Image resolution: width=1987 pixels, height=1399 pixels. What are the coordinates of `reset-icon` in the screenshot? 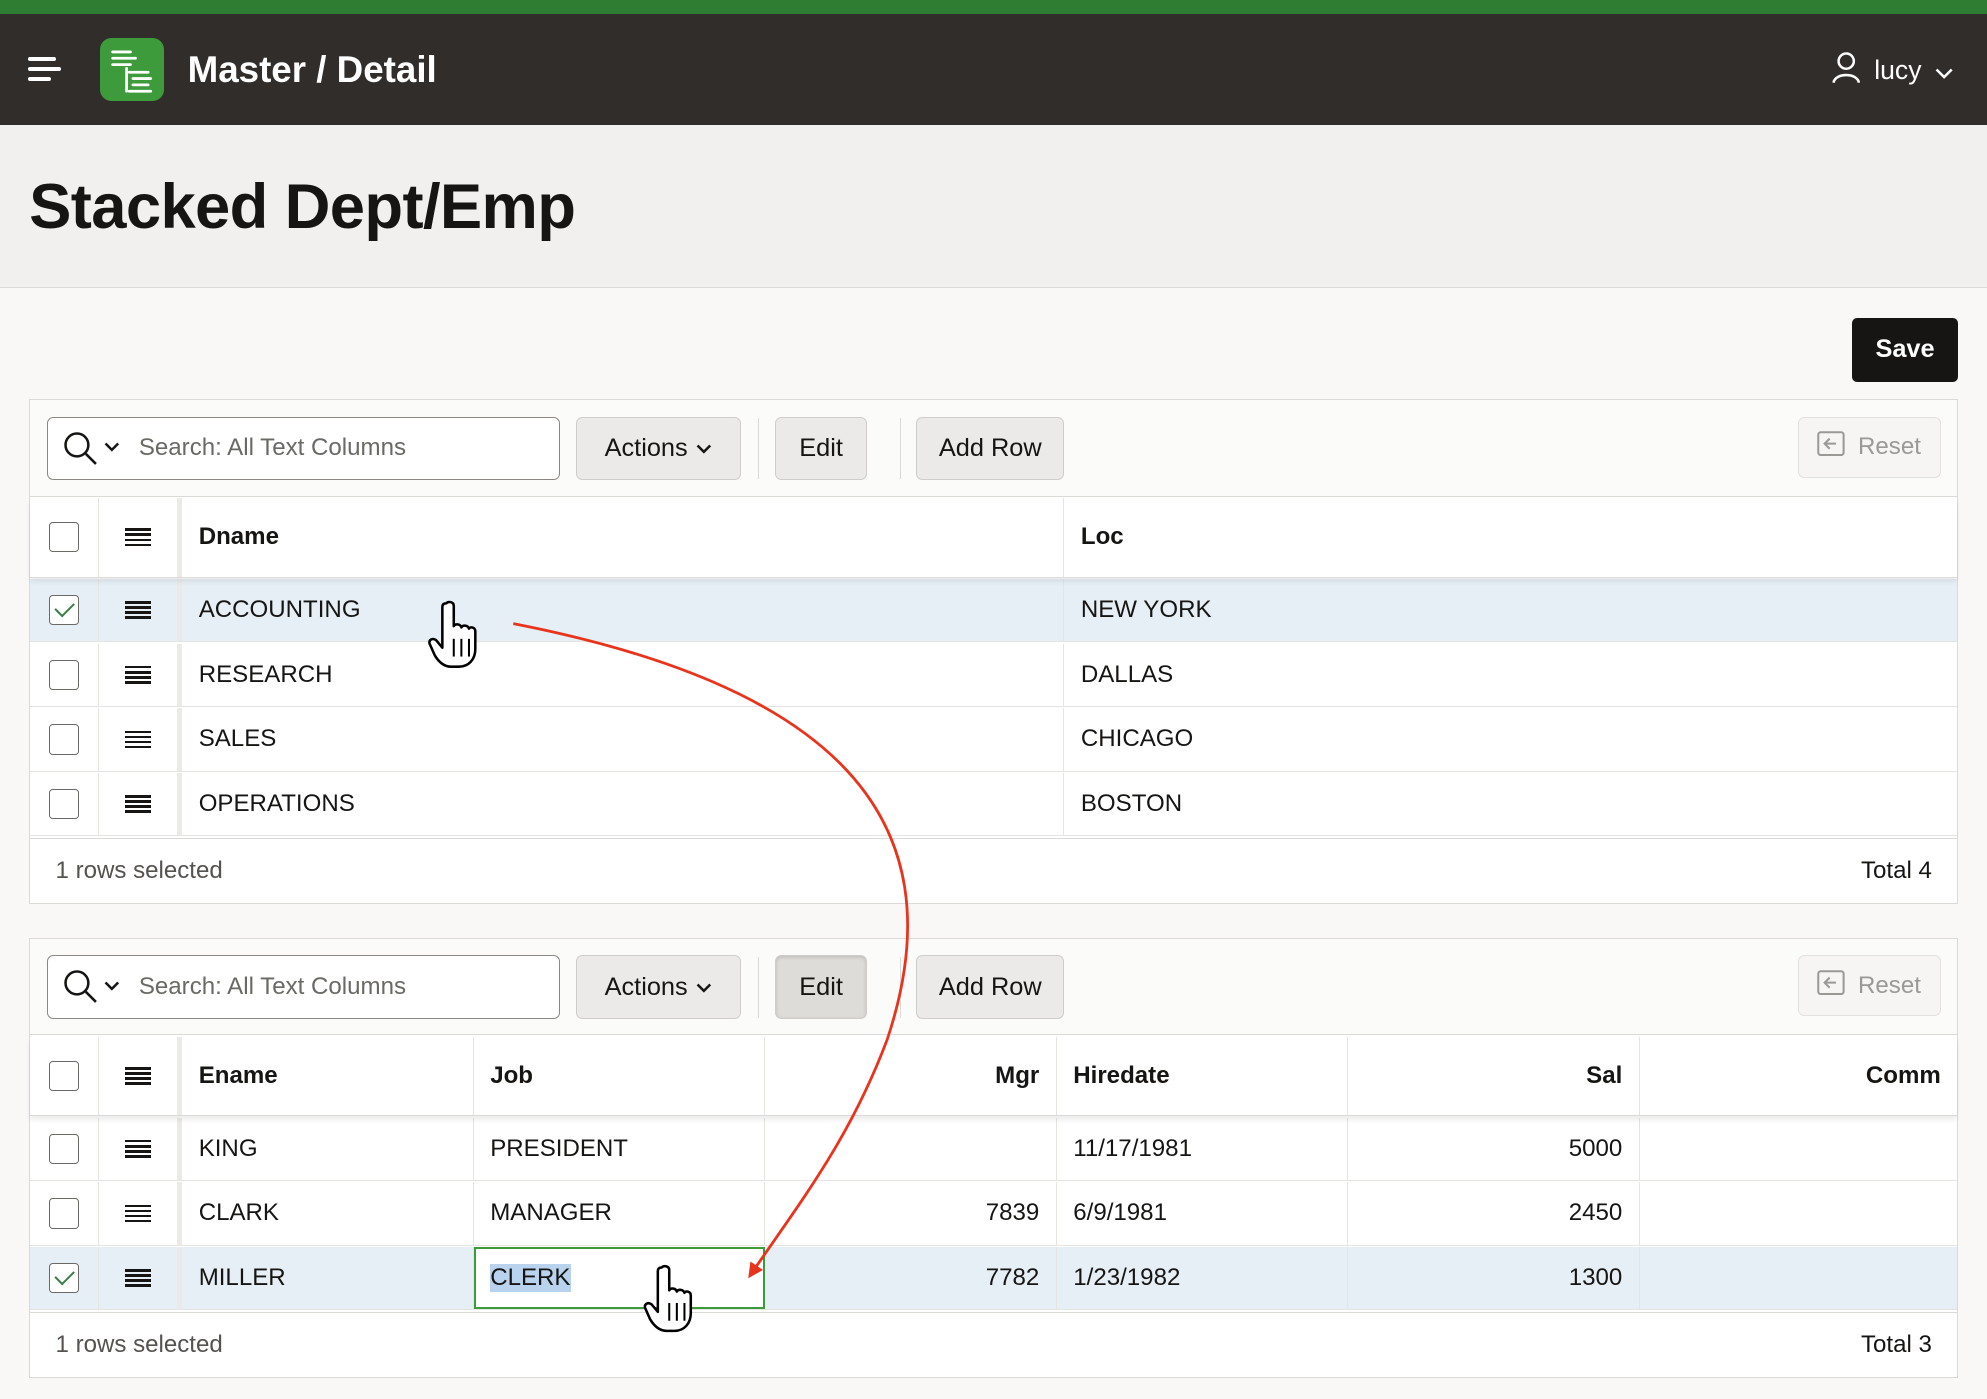 It's located at (1831, 985).